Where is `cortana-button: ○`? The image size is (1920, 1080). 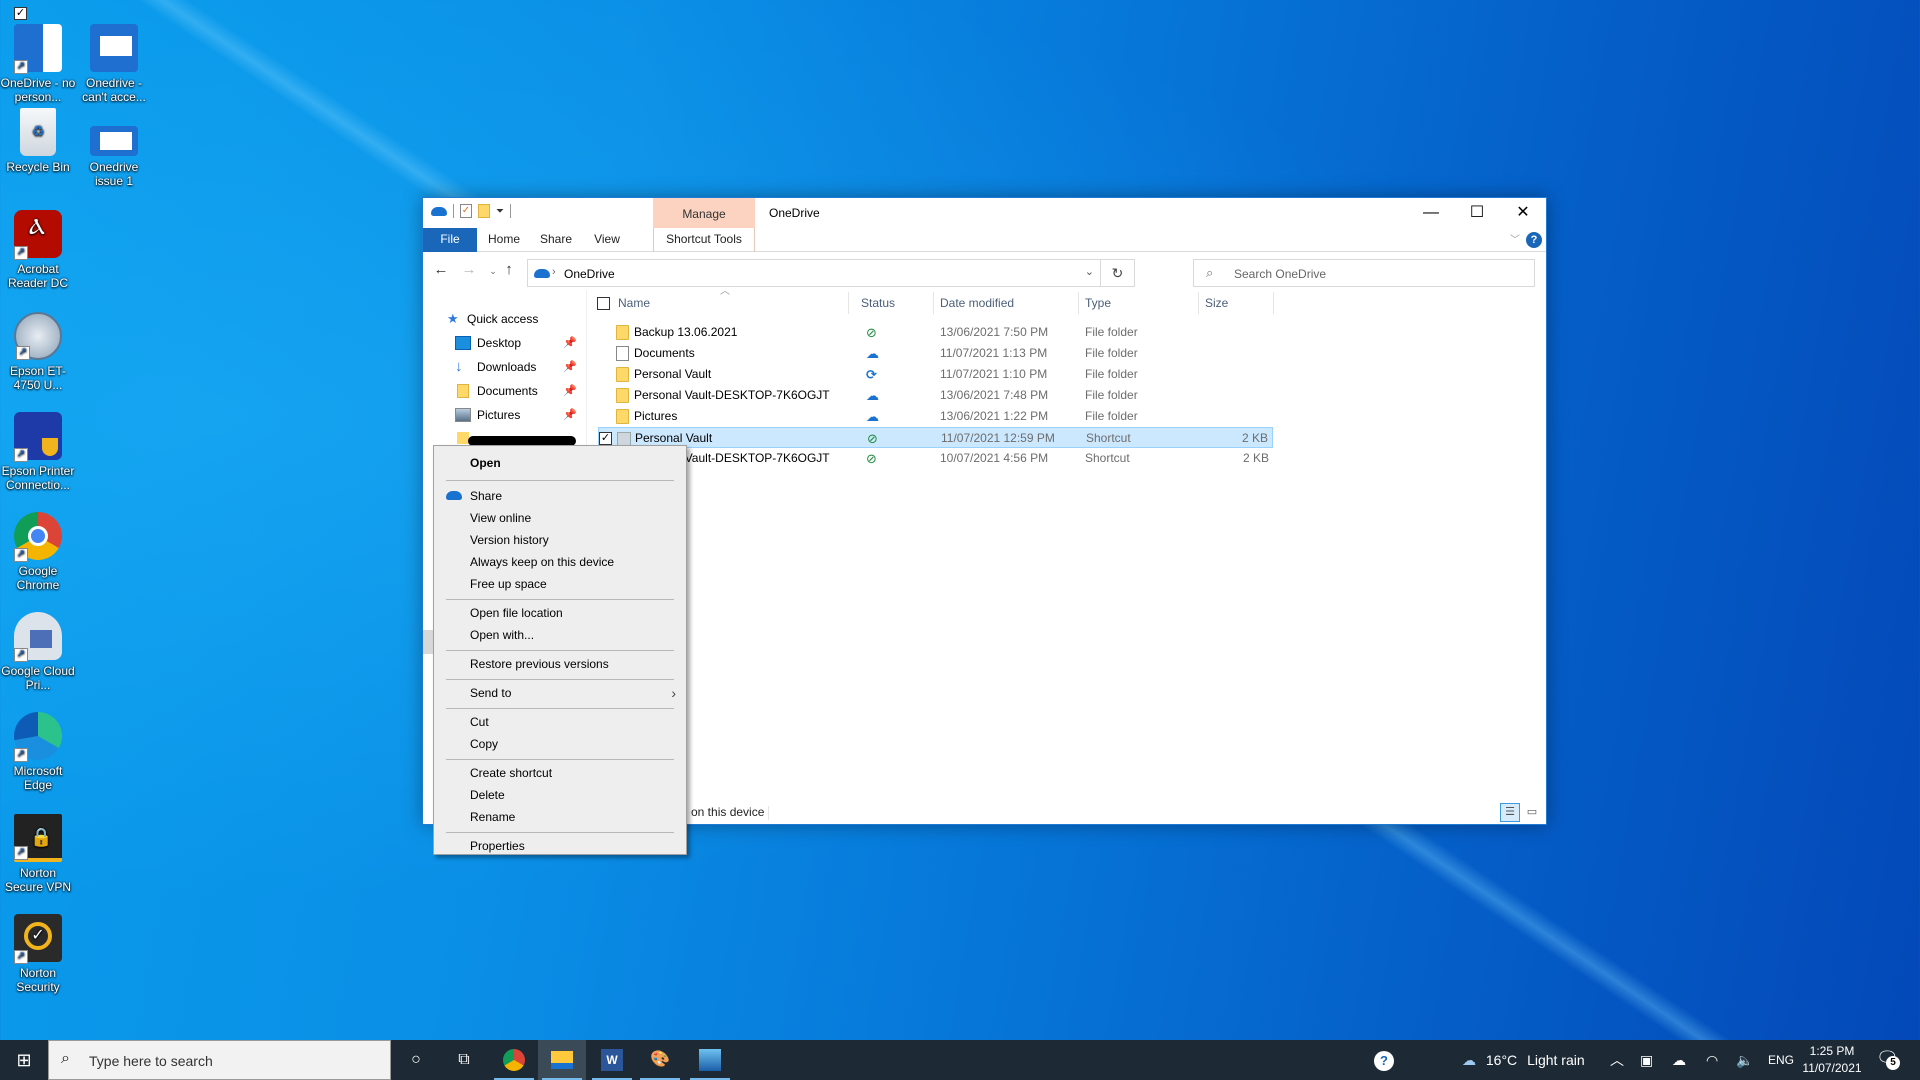 cortana-button: ○ is located at coordinates (416, 1060).